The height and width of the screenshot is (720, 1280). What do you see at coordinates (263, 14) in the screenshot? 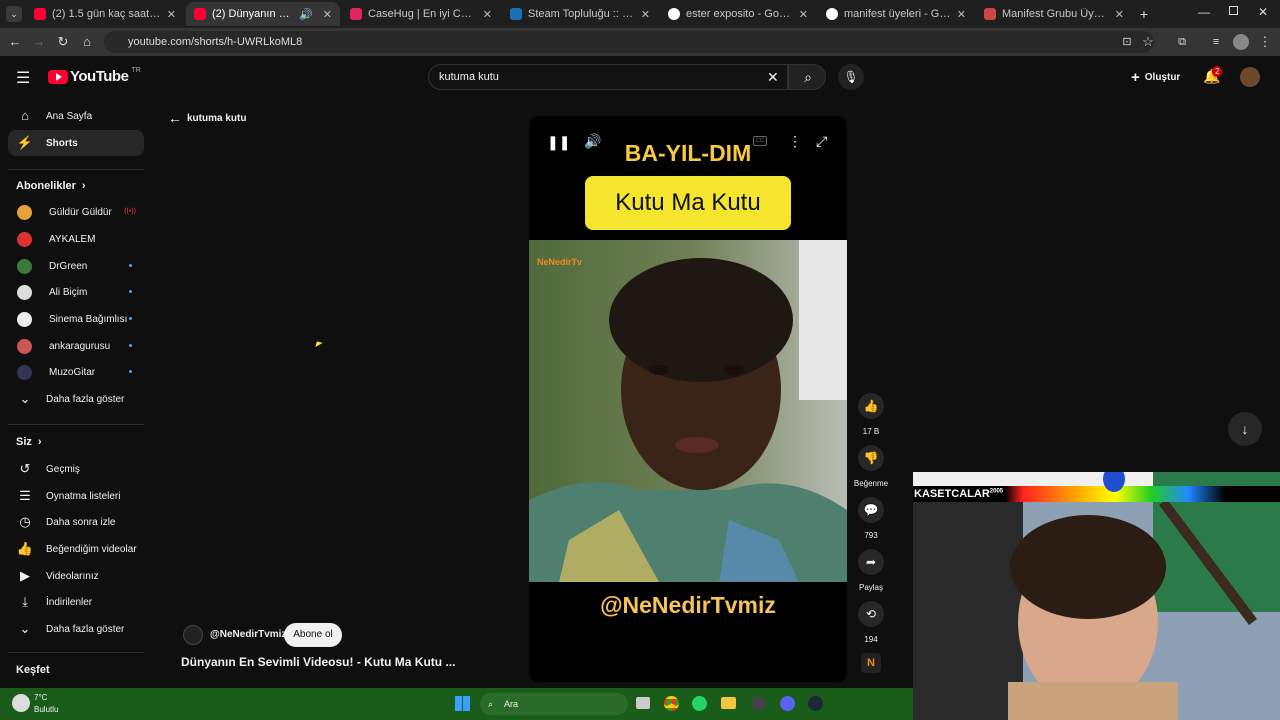
I see `browser-tab-active: (2) Dünyanın En Sevimli Vid🔊✕` at bounding box center [263, 14].